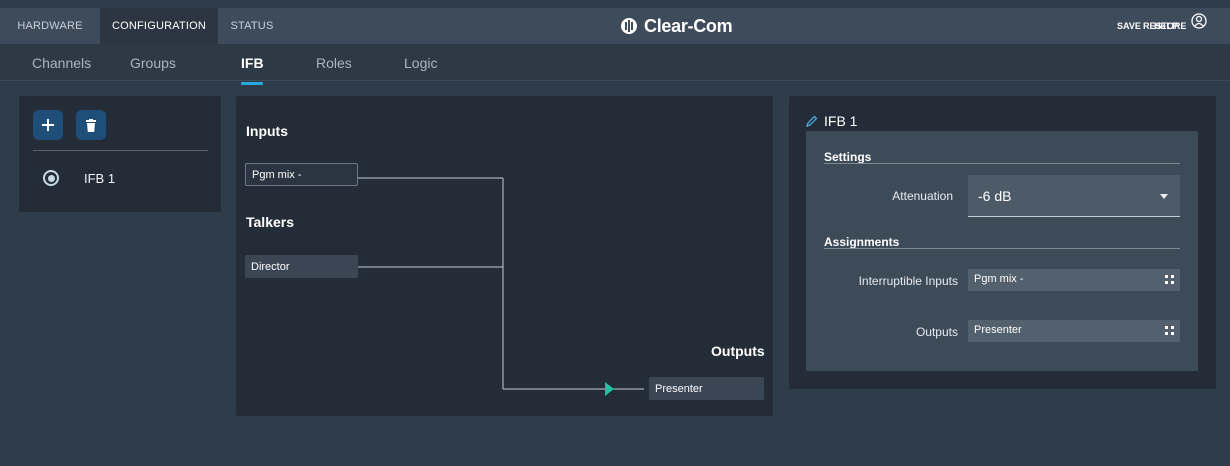 The height and width of the screenshot is (466, 1230). What do you see at coordinates (706, 388) in the screenshot?
I see `output-node-presenter: Presenter` at bounding box center [706, 388].